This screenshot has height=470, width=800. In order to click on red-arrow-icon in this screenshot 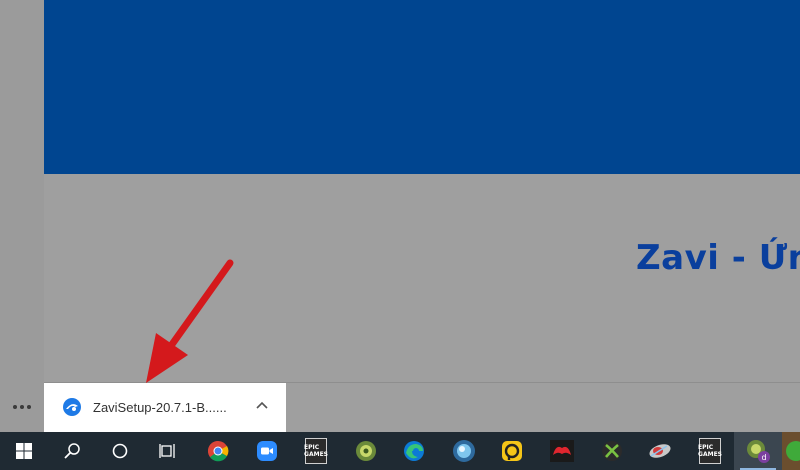, I will do `click(190, 321)`.